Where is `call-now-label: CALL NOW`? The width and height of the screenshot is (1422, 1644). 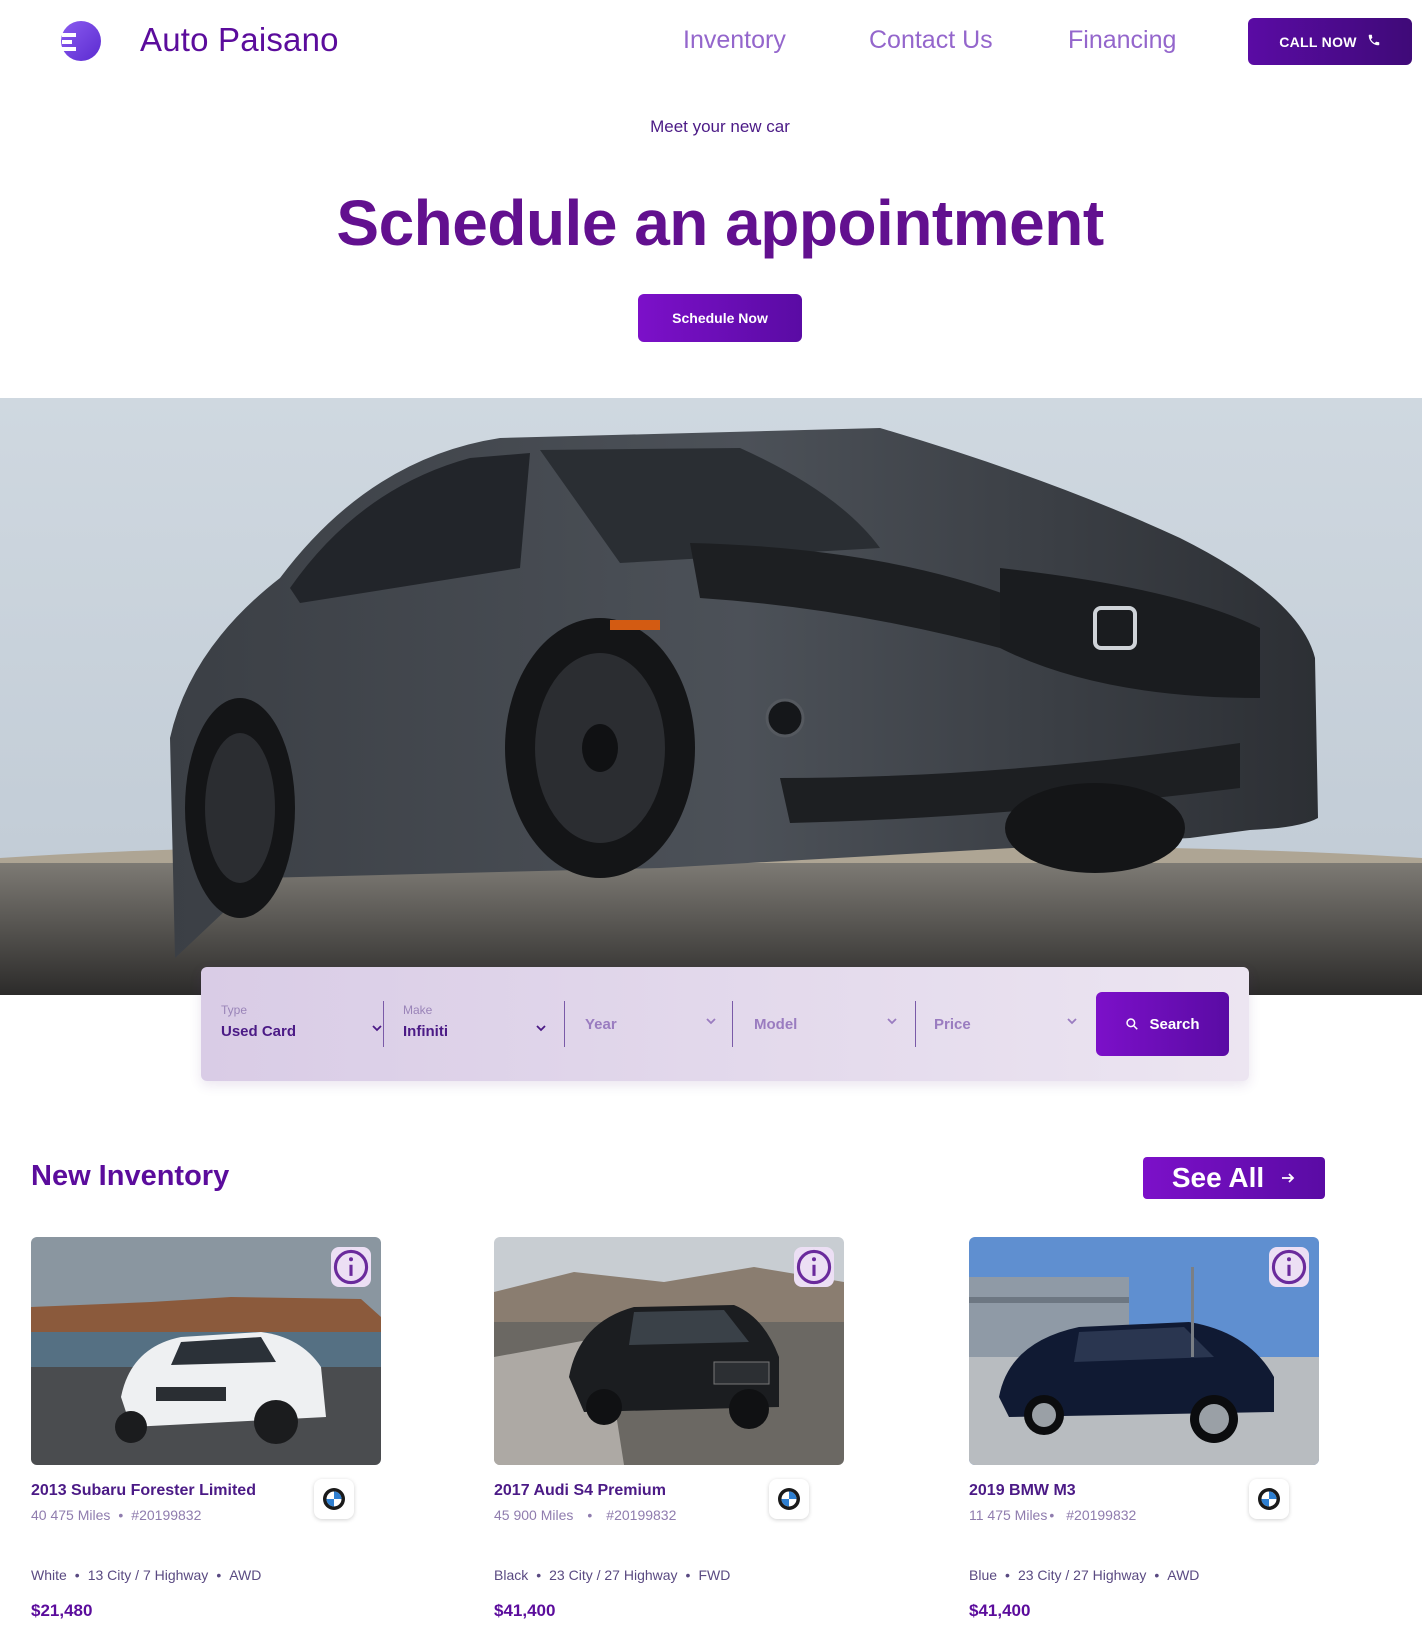
call-now-label: CALL NOW is located at coordinates (1318, 41).